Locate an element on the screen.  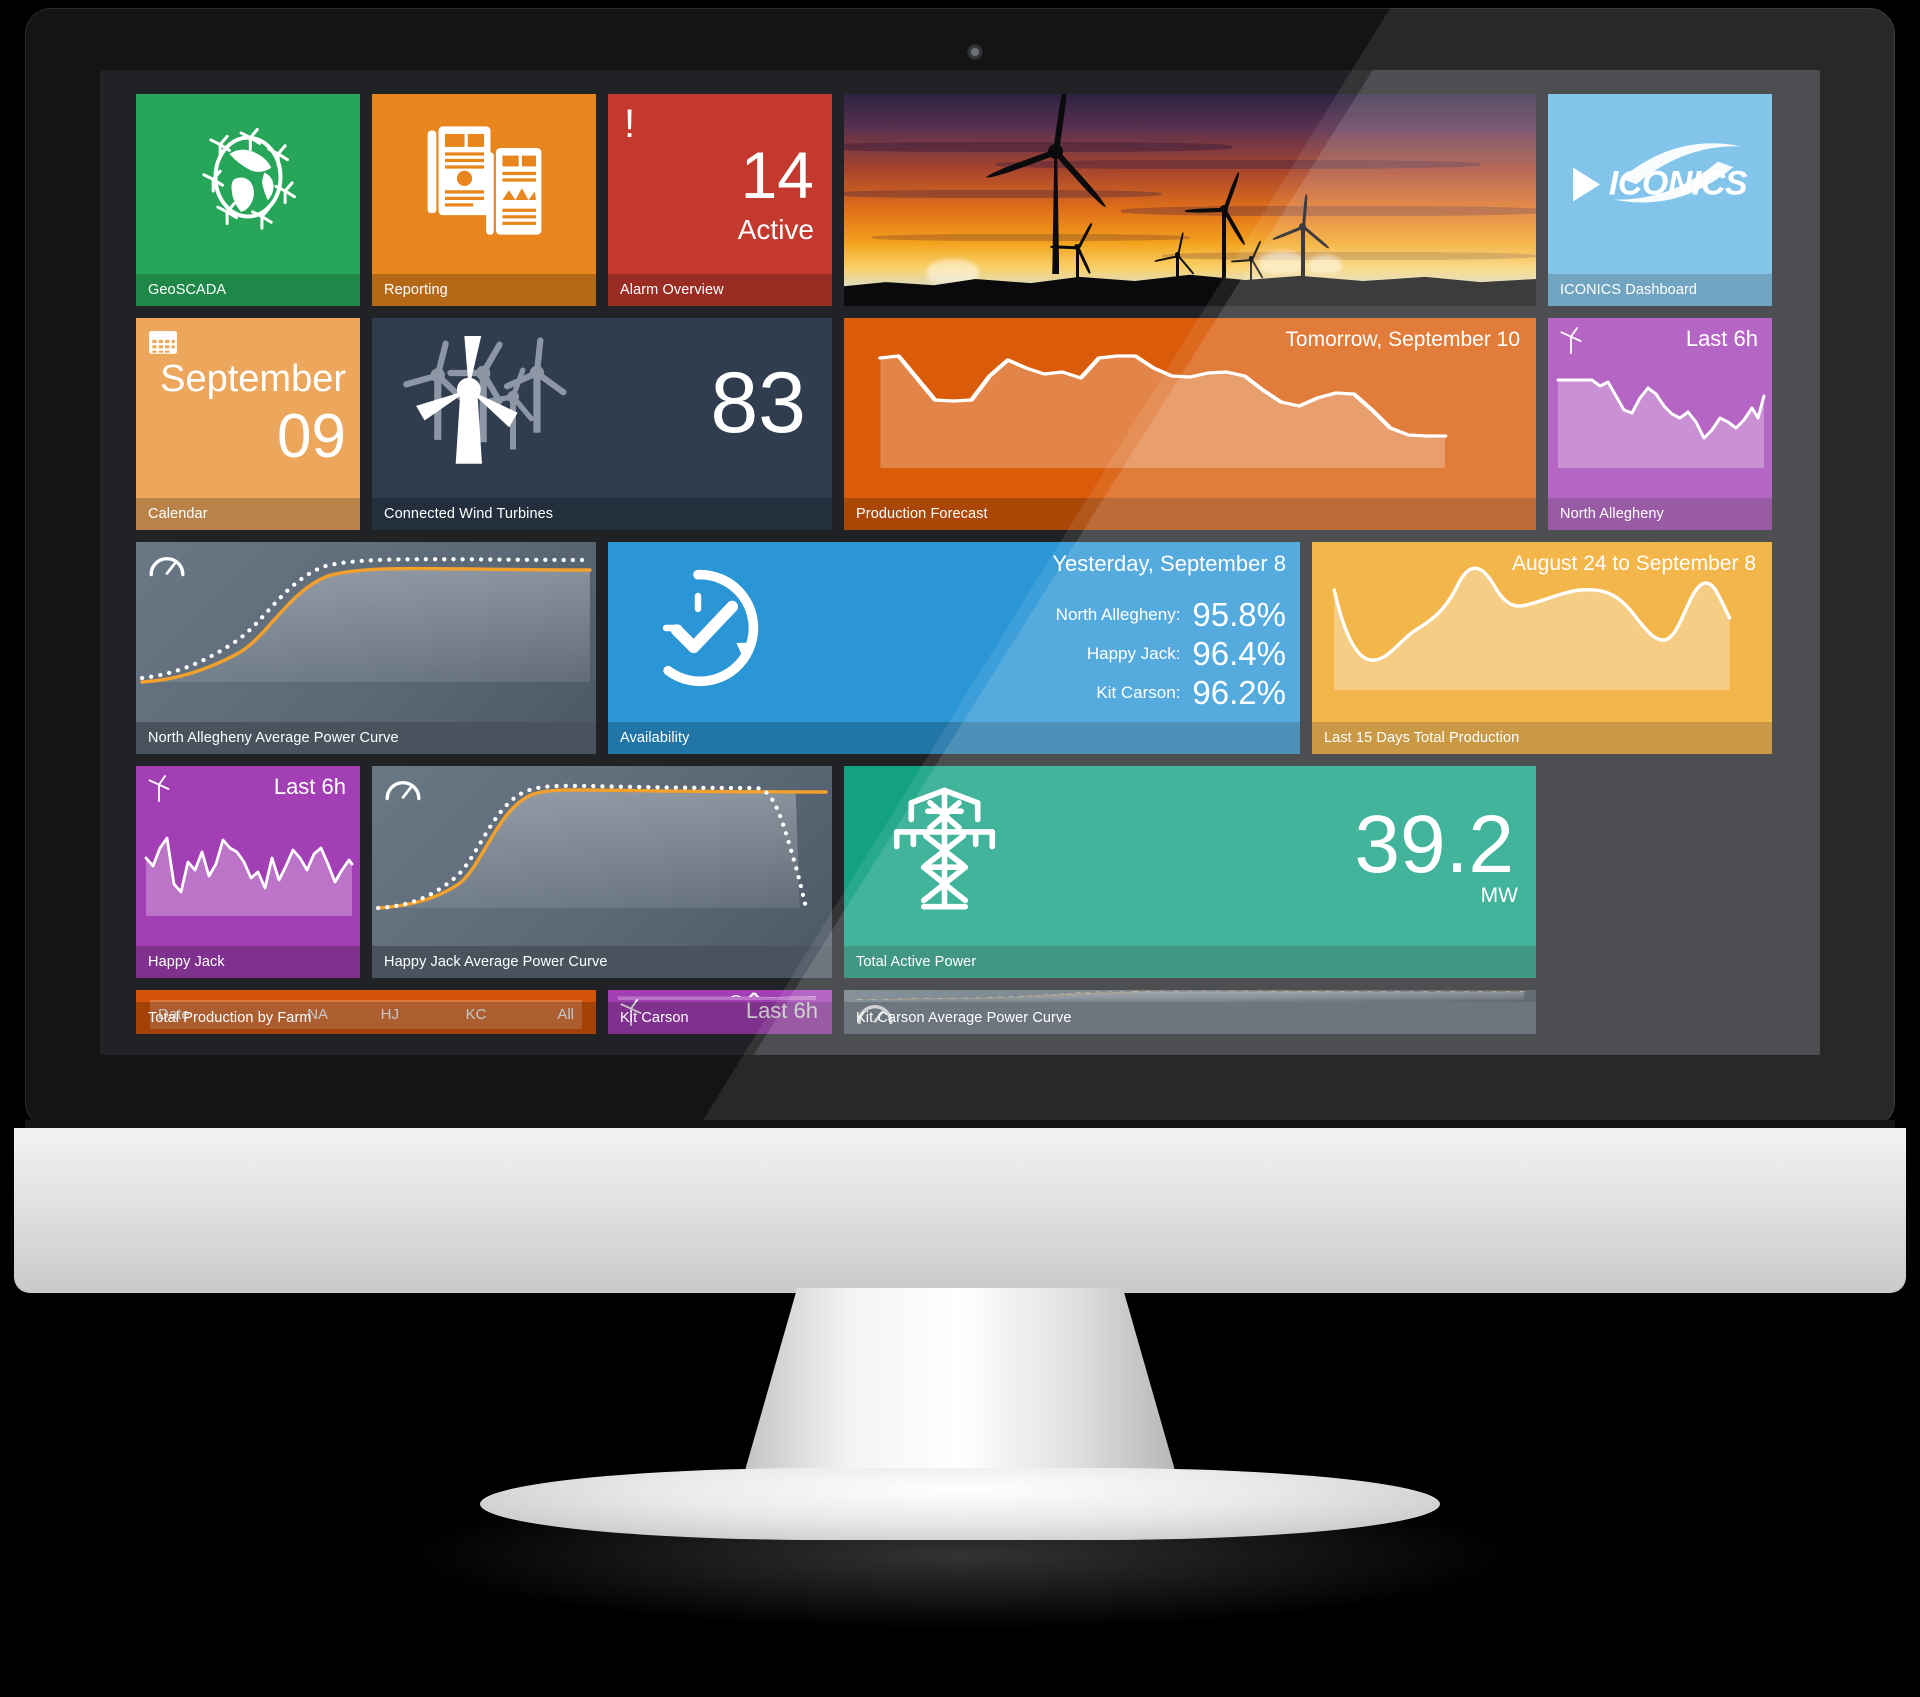
tile-connected-wind-turbines: 83 Connected Wind Turbines is located at coordinates (602, 424).